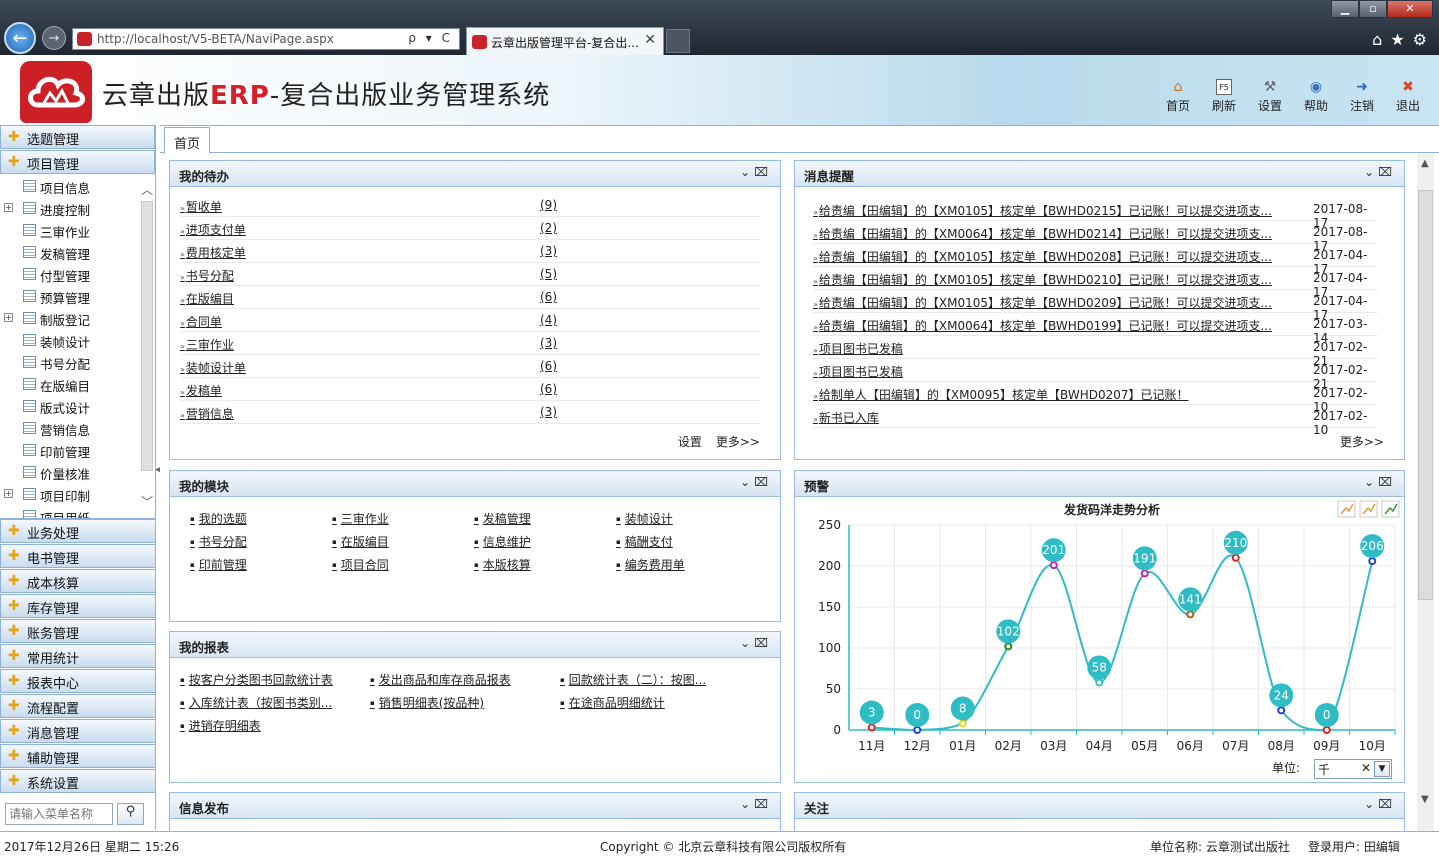 The width and height of the screenshot is (1439, 862). I want to click on gear-icon: ⚙, so click(1424, 39).